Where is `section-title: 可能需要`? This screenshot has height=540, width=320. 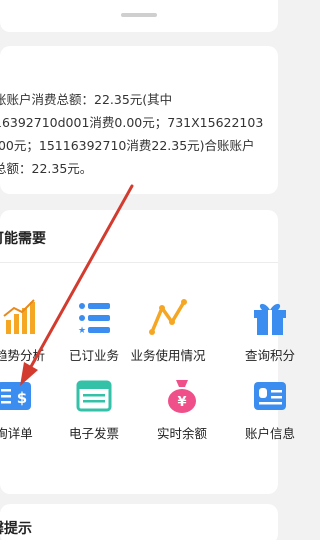 section-title: 可能需要 is located at coordinates (23, 239).